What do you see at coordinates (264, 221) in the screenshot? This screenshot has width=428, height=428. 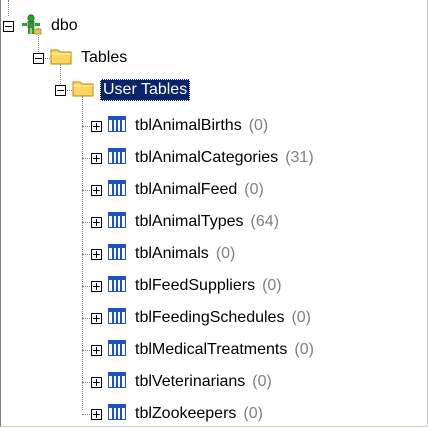 I see `row-count: (64)` at bounding box center [264, 221].